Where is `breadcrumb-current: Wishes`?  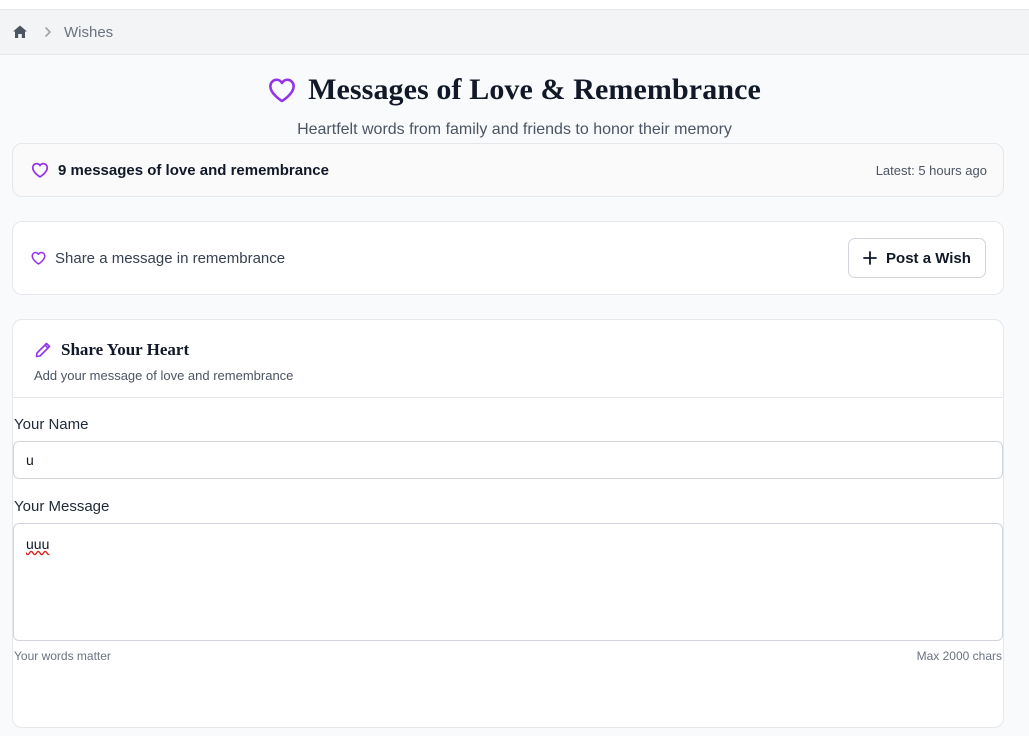 breadcrumb-current: Wishes is located at coordinates (88, 32).